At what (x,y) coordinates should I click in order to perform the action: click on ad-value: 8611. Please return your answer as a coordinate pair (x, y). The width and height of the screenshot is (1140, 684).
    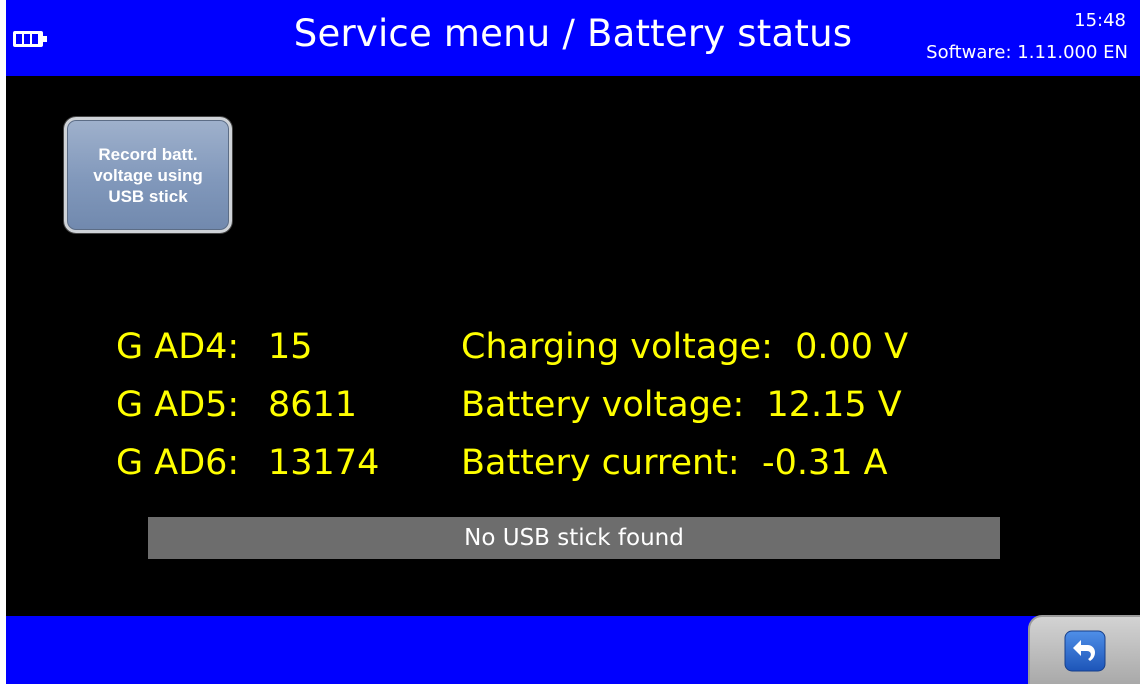
    Looking at the image, I should click on (313, 405).